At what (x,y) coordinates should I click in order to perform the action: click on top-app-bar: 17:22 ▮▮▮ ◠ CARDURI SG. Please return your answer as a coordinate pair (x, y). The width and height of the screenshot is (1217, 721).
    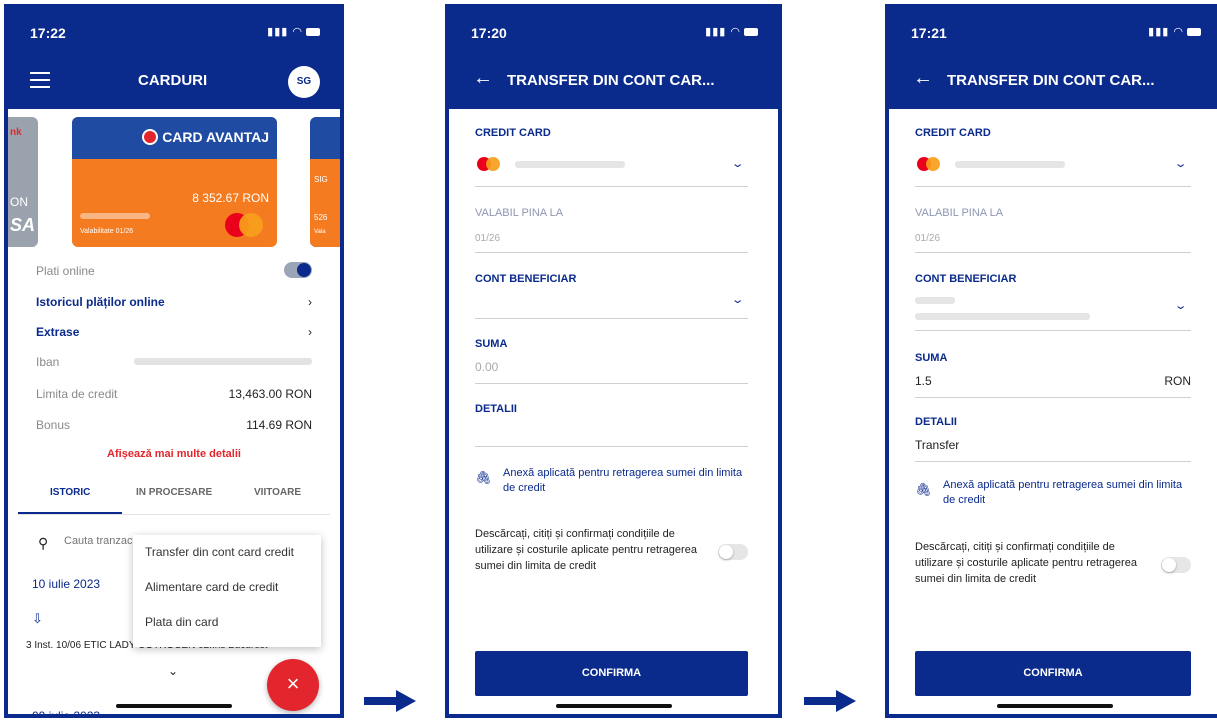
    Looking at the image, I should click on (174, 58).